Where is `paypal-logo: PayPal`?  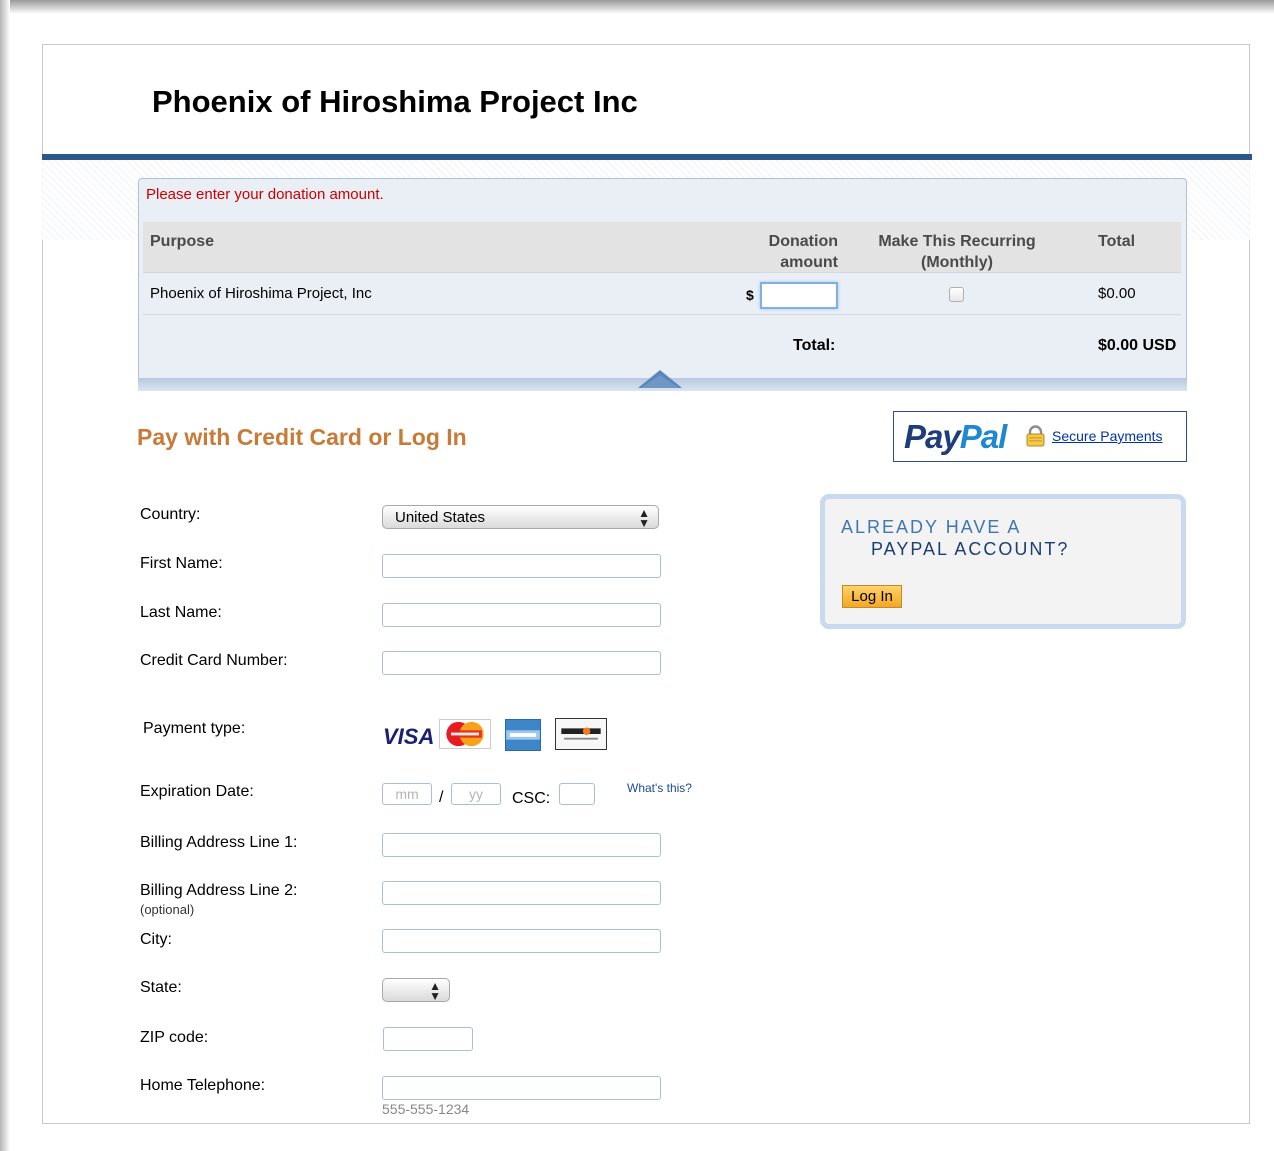
paypal-logo: PayPal is located at coordinates (956, 437).